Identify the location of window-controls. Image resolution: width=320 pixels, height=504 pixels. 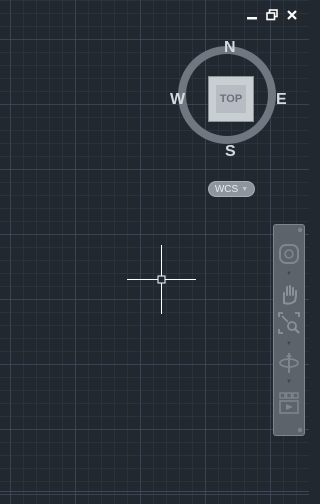
(272, 15).